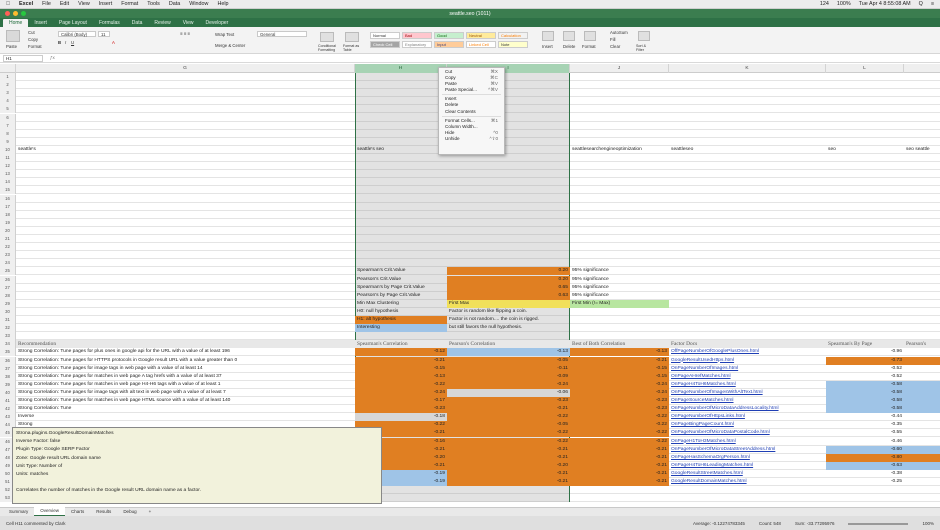 This screenshot has height=530, width=940. Describe the element at coordinates (72, 42) in the screenshot. I see `underline-button: U` at that location.